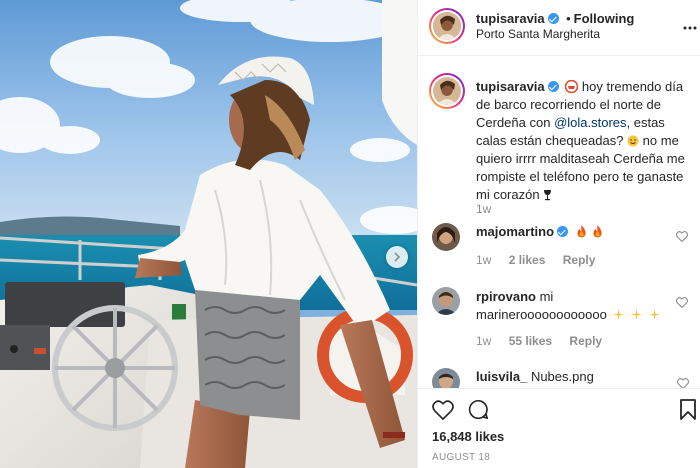 The width and height of the screenshot is (700, 468). I want to click on comment-username: majomartino, so click(515, 231).